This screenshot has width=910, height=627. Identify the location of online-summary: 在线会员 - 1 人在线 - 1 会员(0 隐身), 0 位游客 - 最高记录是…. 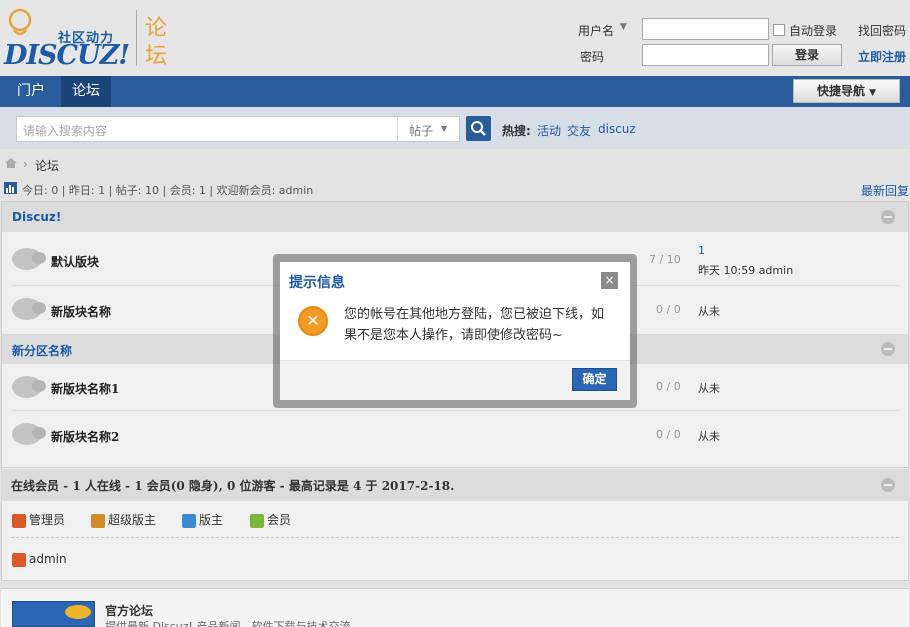
(232, 485).